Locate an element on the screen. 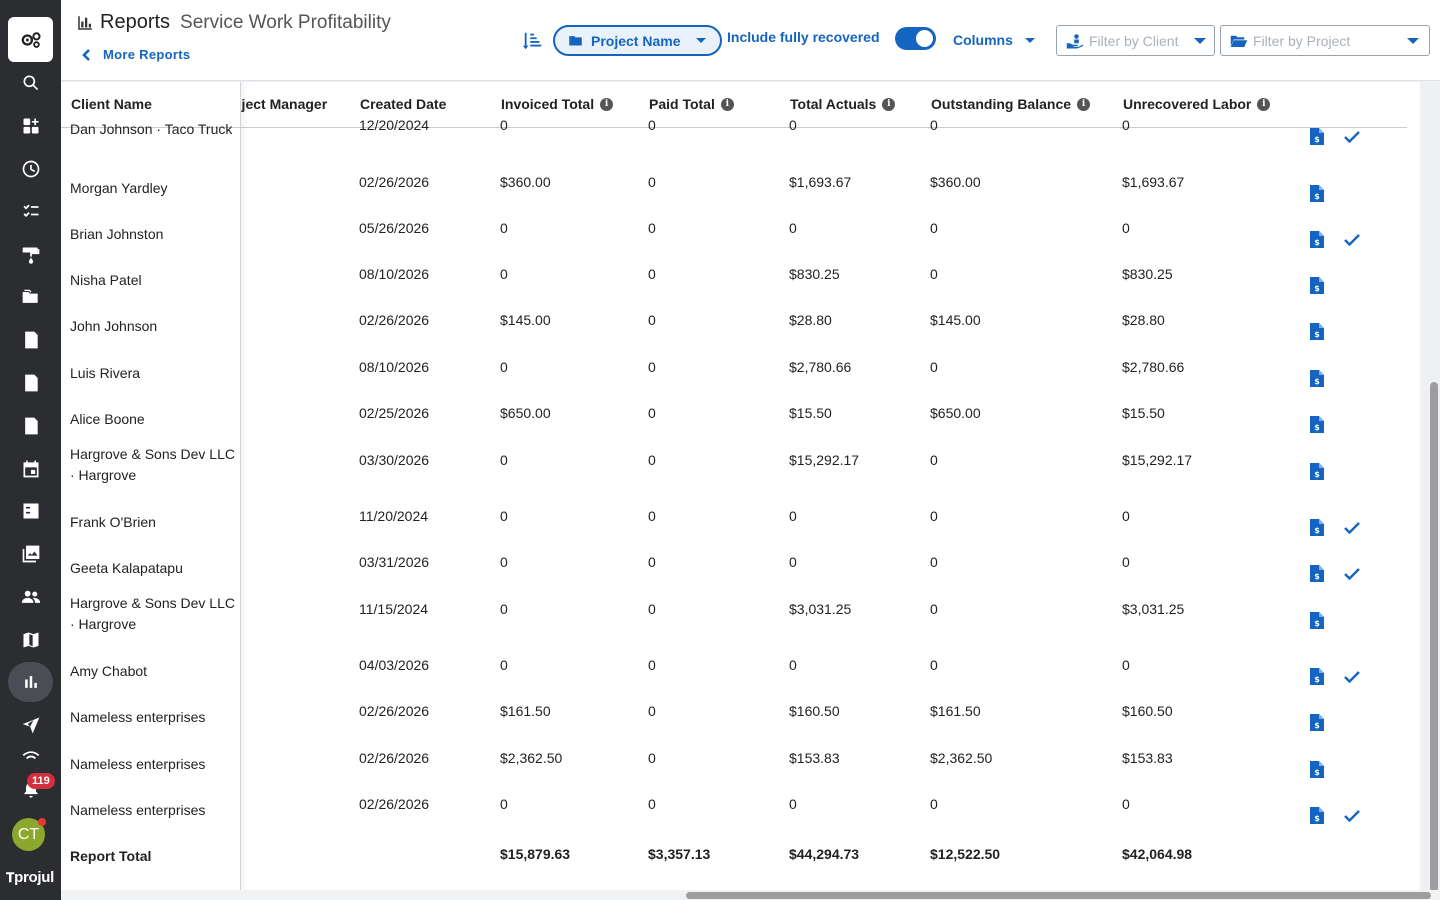 The height and width of the screenshot is (900, 1440). col-client-name: Client Name is located at coordinates (111, 104).